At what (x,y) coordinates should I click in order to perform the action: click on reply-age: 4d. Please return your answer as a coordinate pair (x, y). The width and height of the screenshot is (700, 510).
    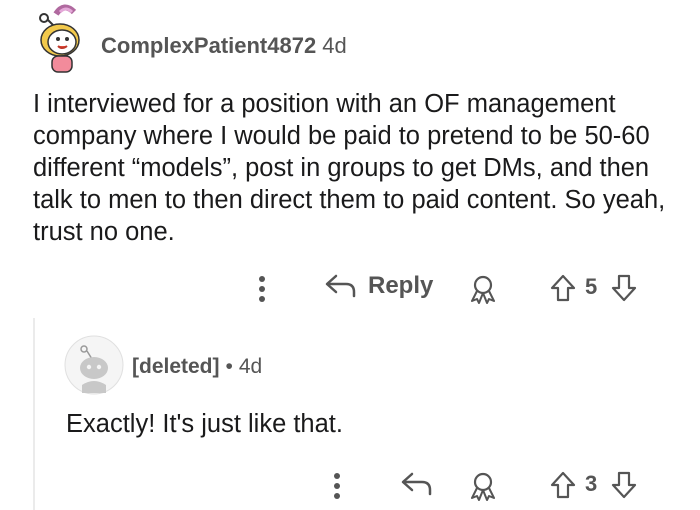
    Looking at the image, I should click on (250, 366).